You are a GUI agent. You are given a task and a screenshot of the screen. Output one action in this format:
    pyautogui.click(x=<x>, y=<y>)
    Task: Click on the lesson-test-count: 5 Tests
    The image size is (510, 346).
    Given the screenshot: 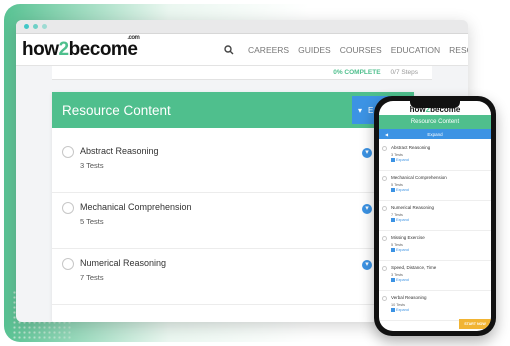 What is the action you would take?
    pyautogui.click(x=92, y=221)
    